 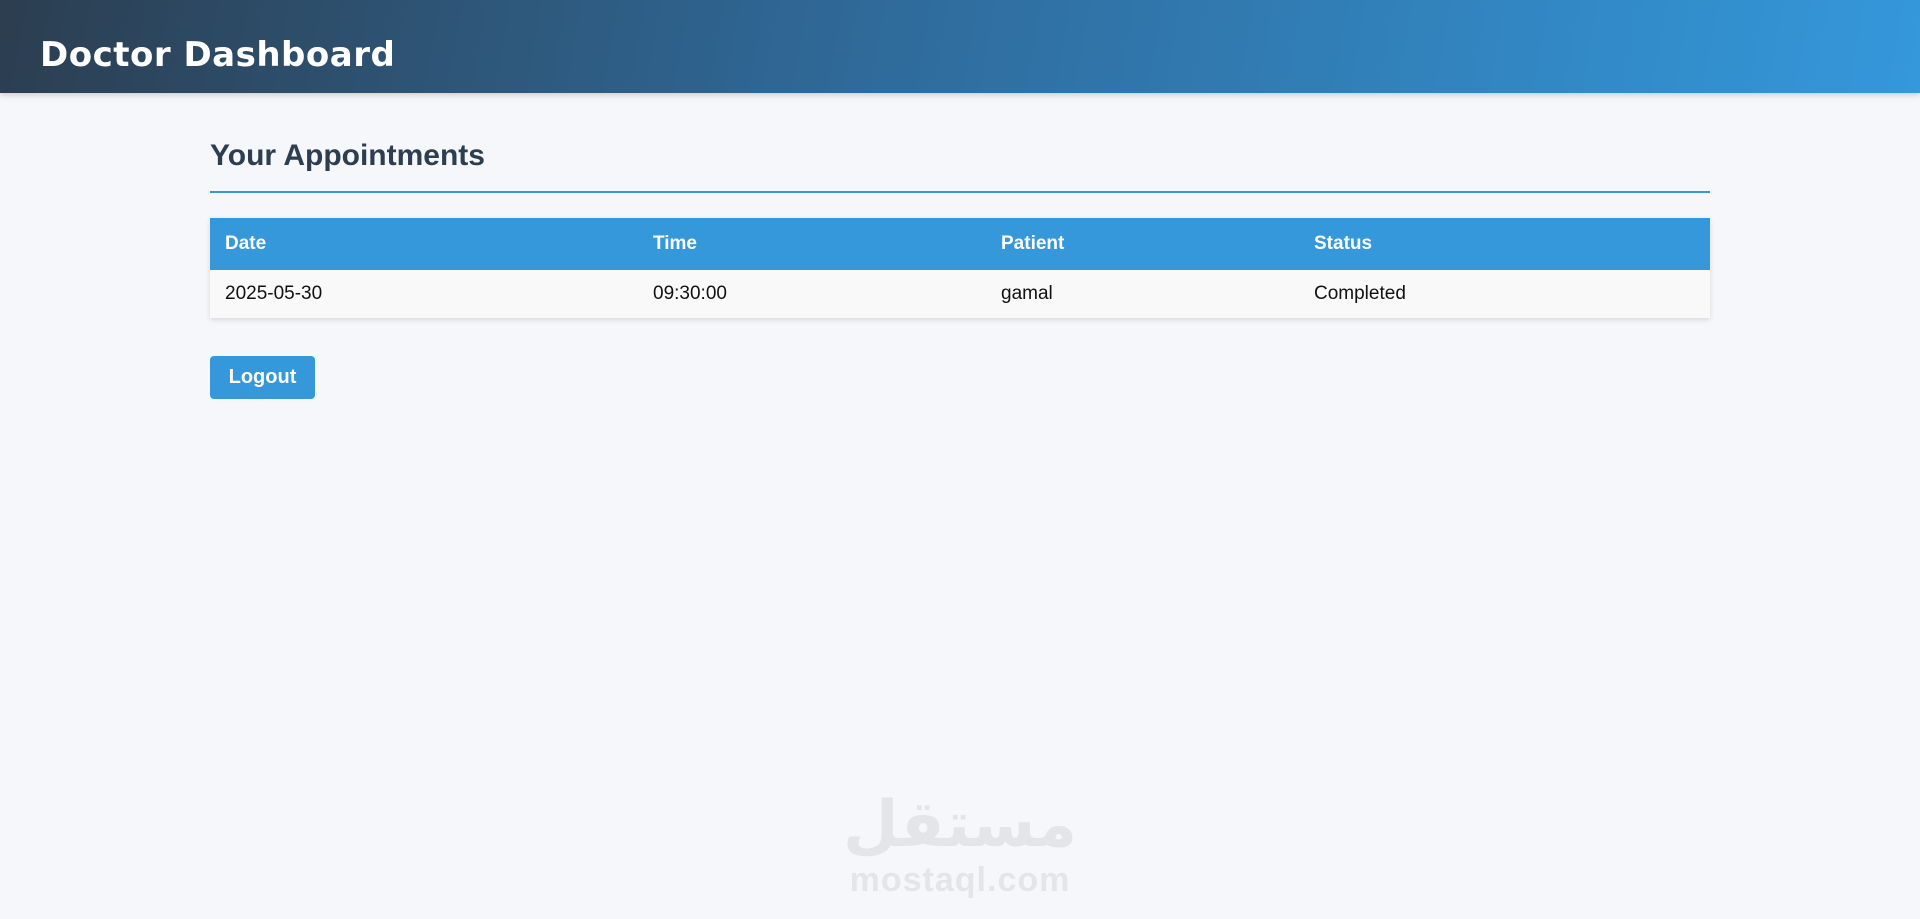 What do you see at coordinates (960, 825) in the screenshot?
I see `watermark-arabic-logo: مستقل` at bounding box center [960, 825].